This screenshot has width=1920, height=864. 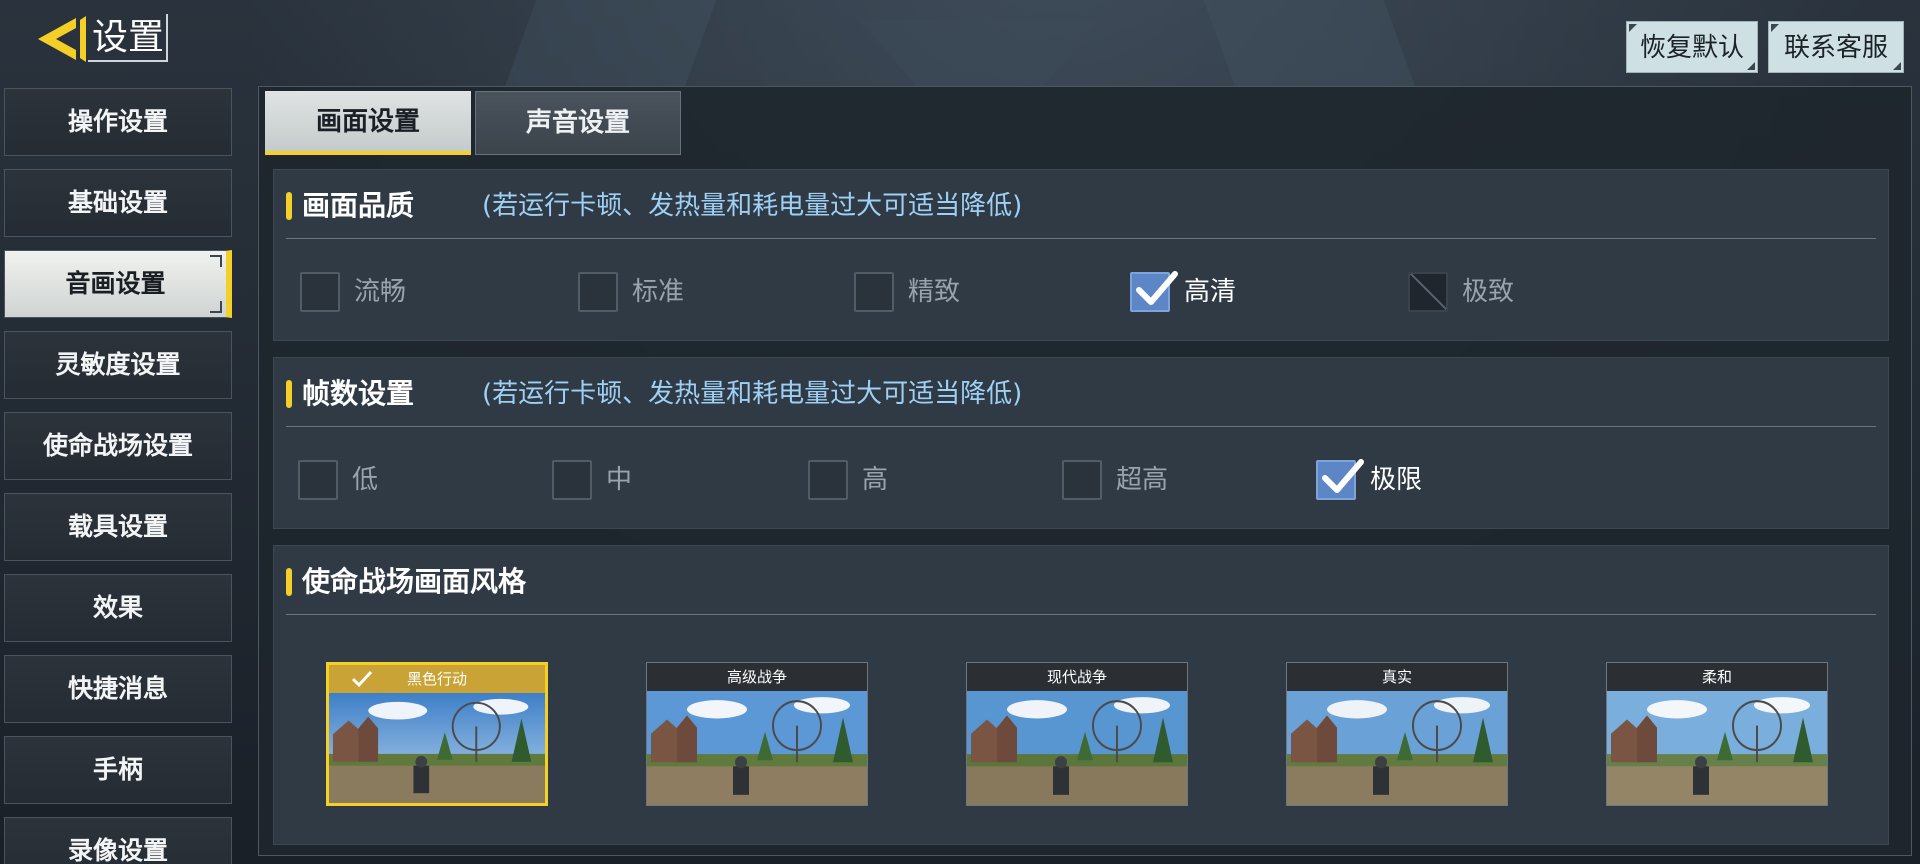 What do you see at coordinates (1210, 292) in the screenshot?
I see `option-label: 高清` at bounding box center [1210, 292].